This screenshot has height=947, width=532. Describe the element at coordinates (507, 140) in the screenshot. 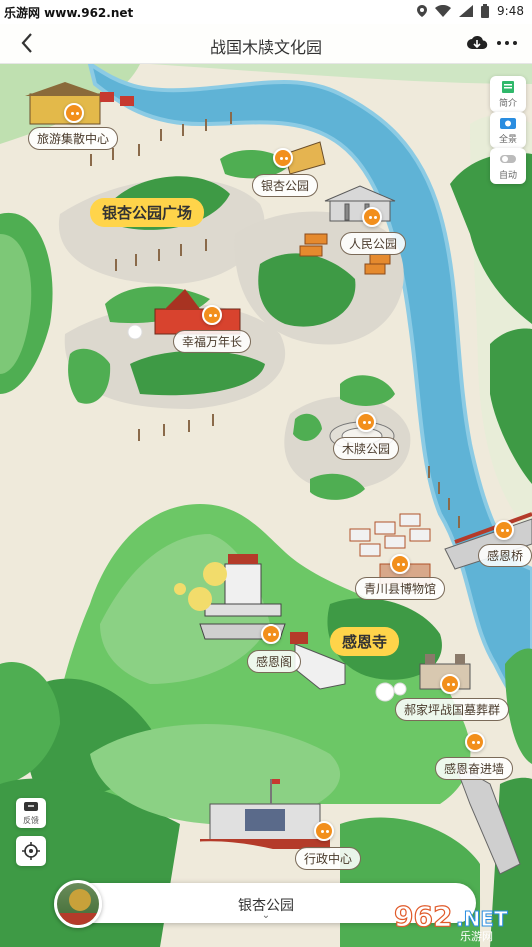

I see `panorama-label: 全景` at that location.